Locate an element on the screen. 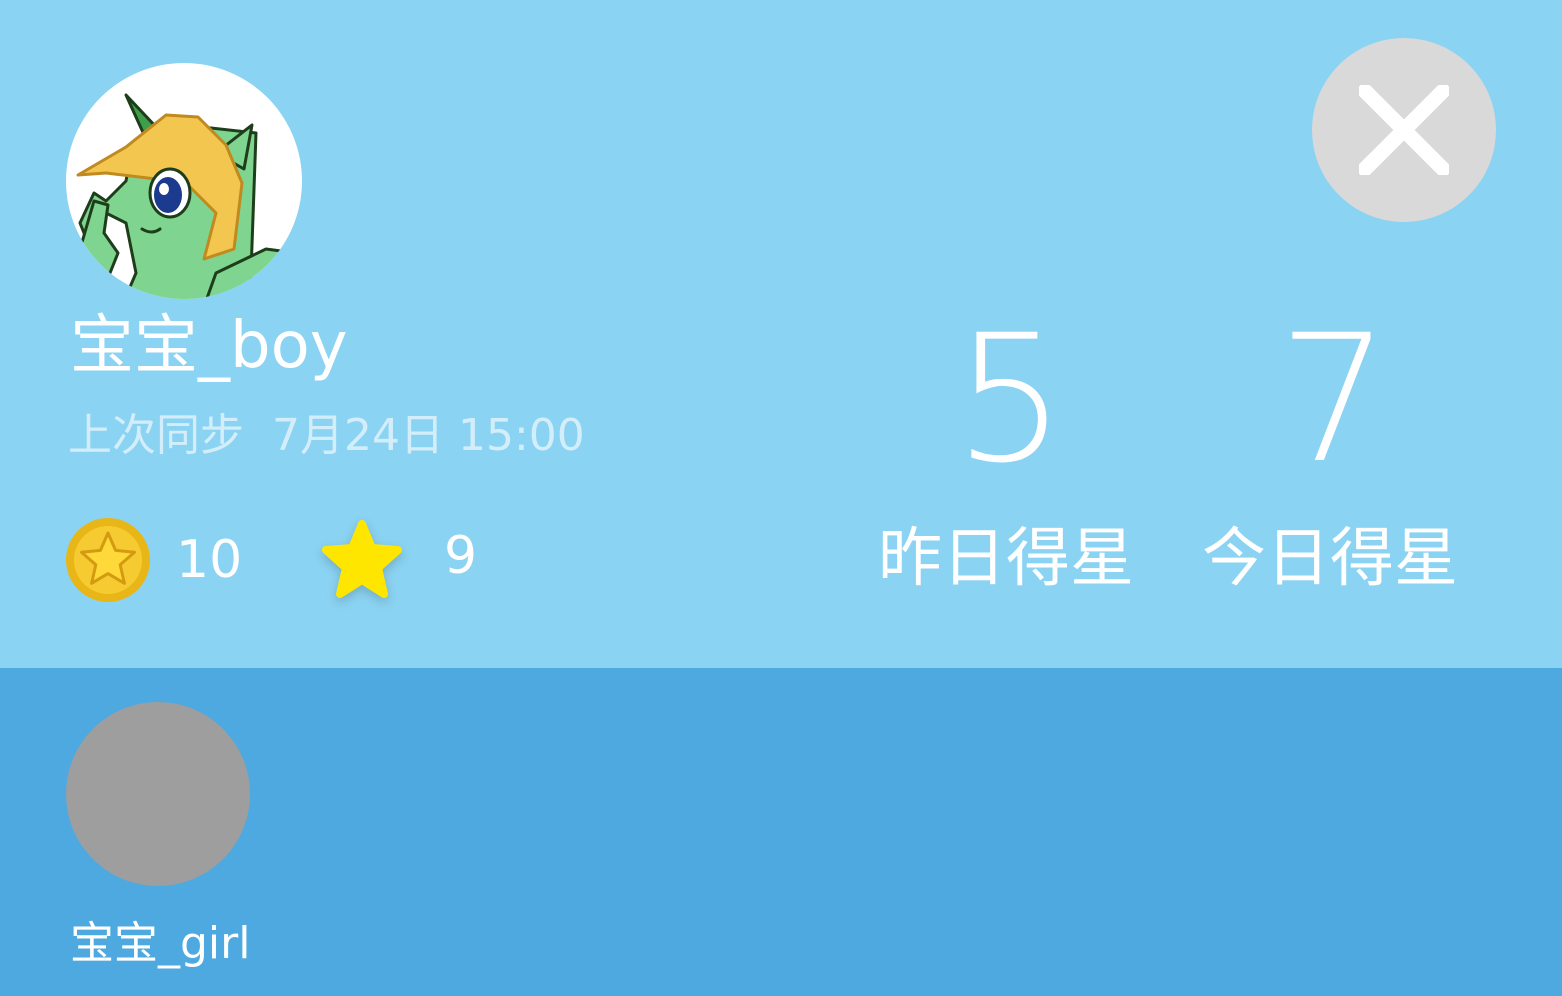 The image size is (1562, 996). sync-status: 上次同步 7月24日 15:00 is located at coordinates (326, 436).